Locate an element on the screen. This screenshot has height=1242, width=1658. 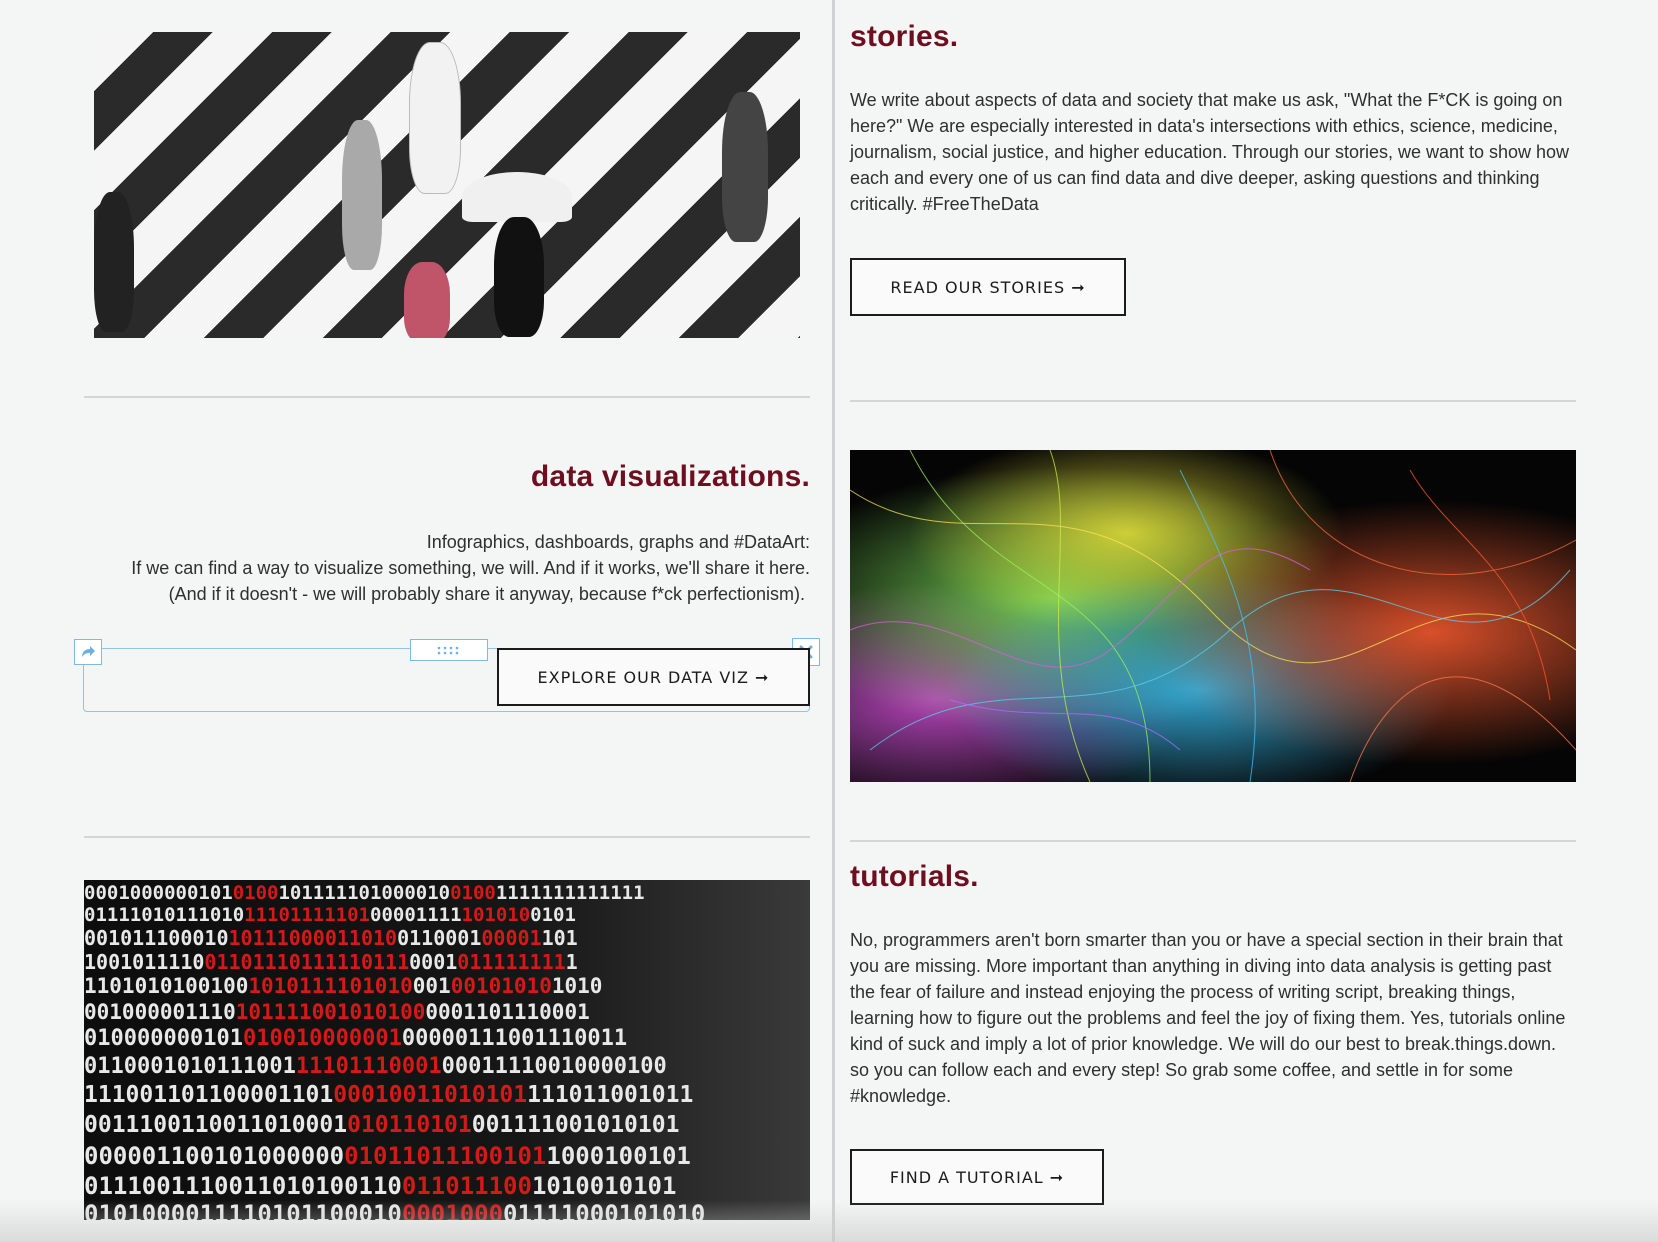
data-viz-heading: data visualizations. is located at coordinates (670, 476).